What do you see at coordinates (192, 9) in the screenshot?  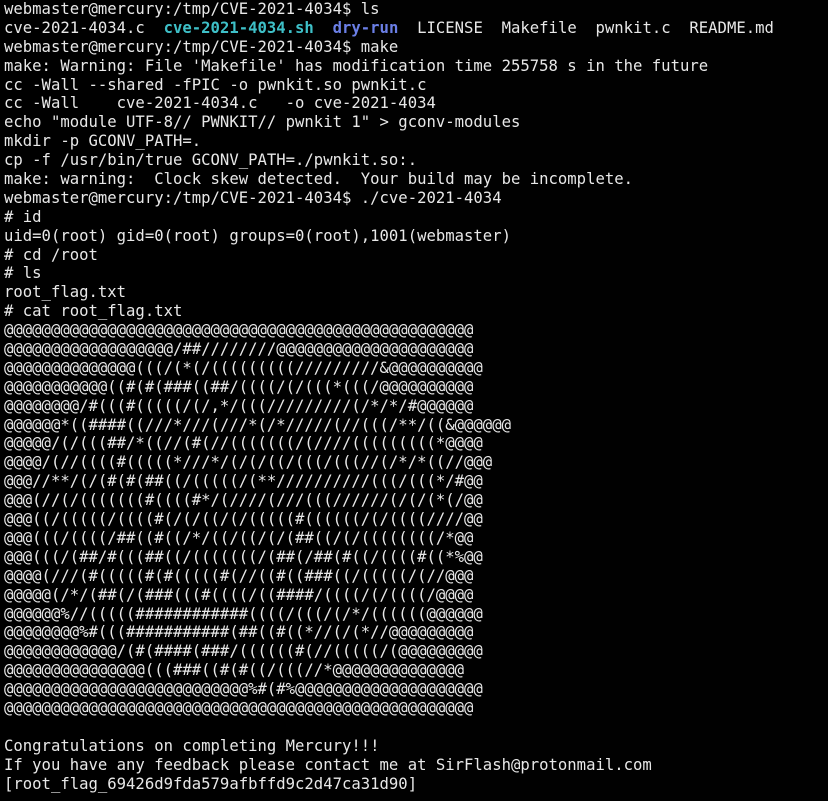 I see `terminal-line: webmaster@mercury:/tmp/CVE-2021-4034$ ls` at bounding box center [192, 9].